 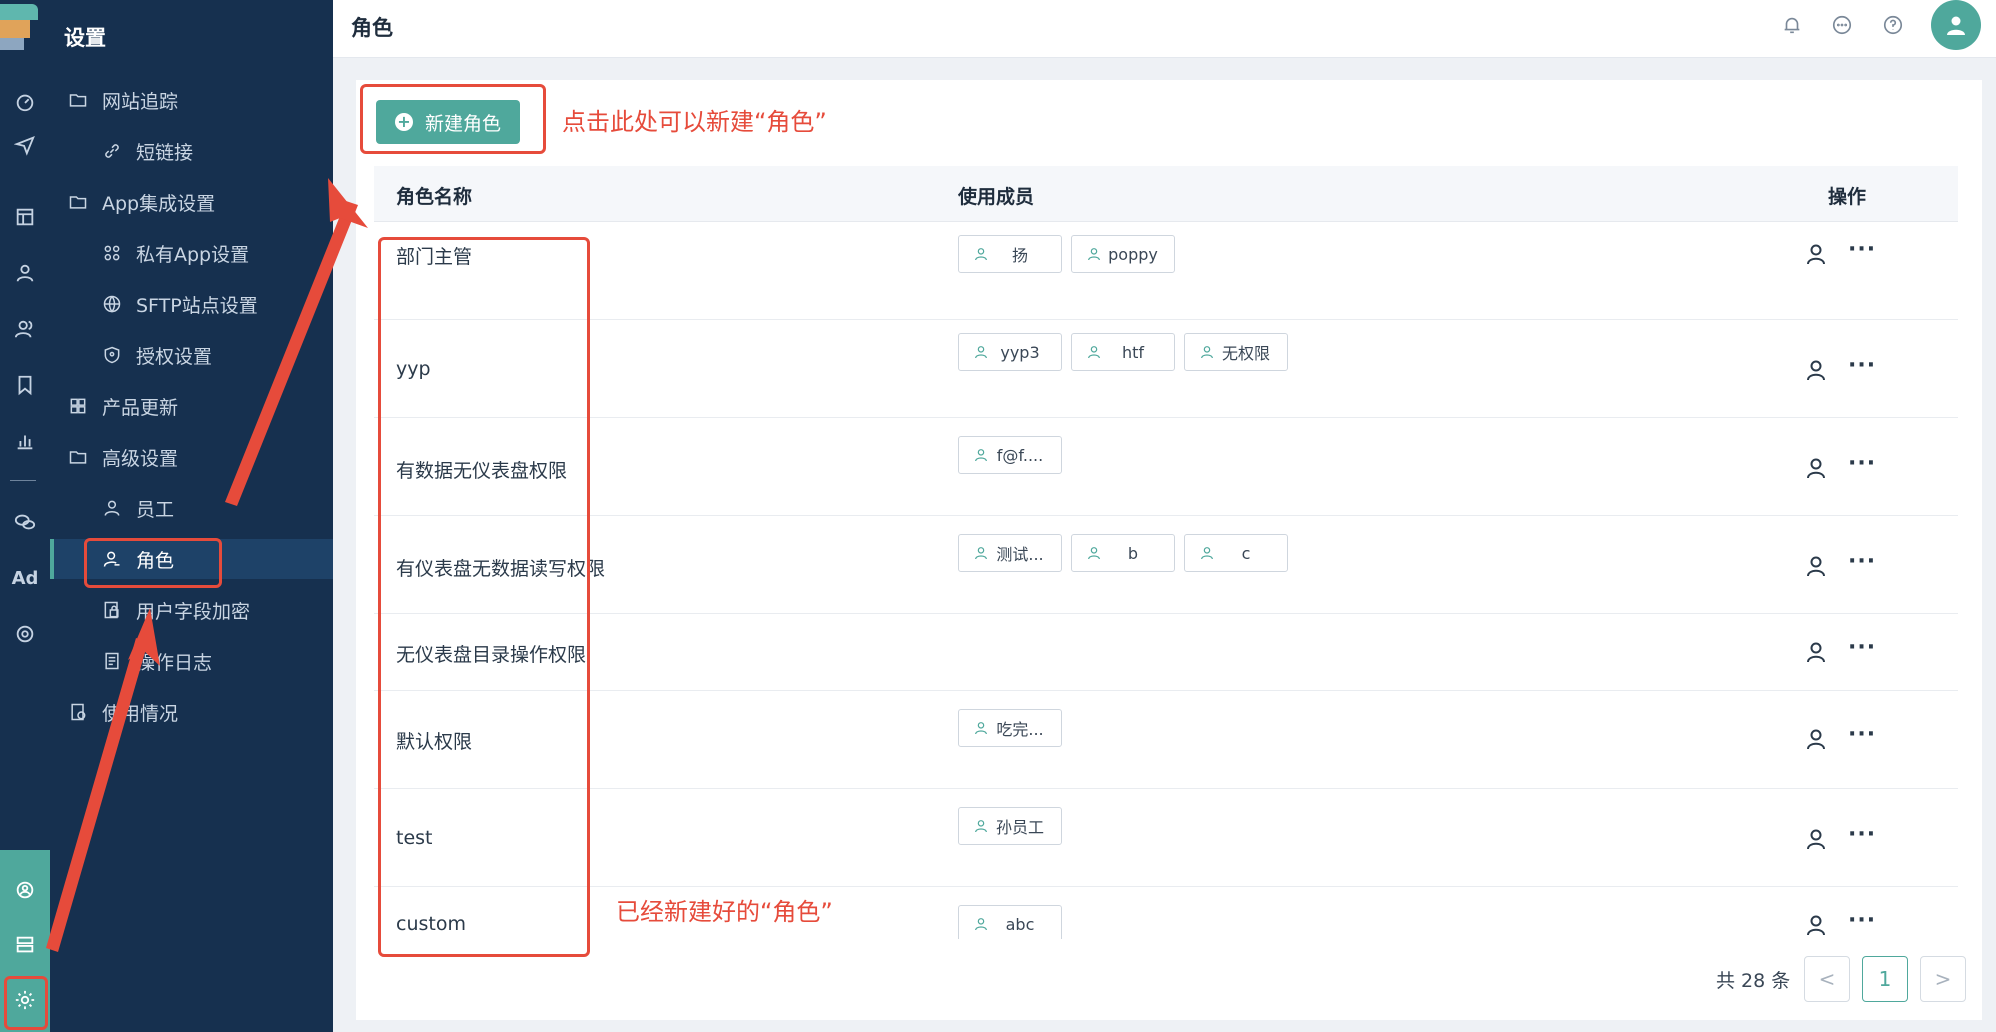 What do you see at coordinates (23, 480) in the screenshot?
I see `rail-divider` at bounding box center [23, 480].